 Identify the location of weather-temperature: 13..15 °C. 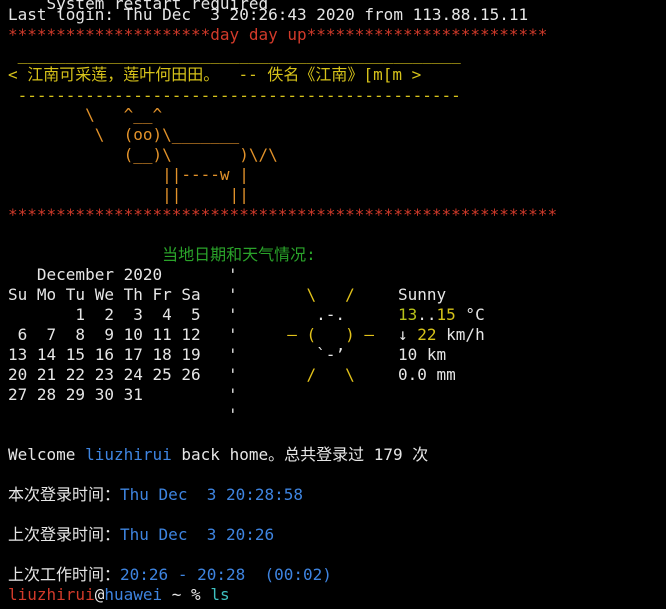
(441, 315).